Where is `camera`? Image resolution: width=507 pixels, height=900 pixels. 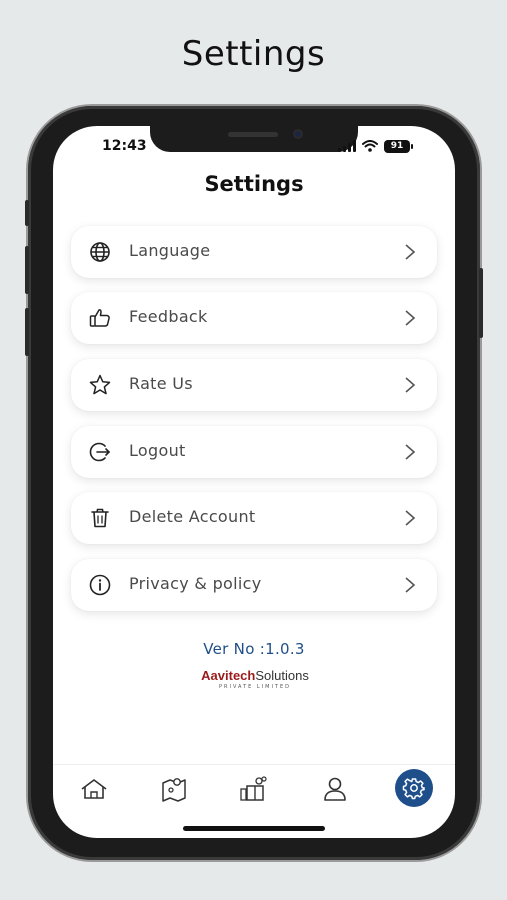 camera is located at coordinates (298, 134).